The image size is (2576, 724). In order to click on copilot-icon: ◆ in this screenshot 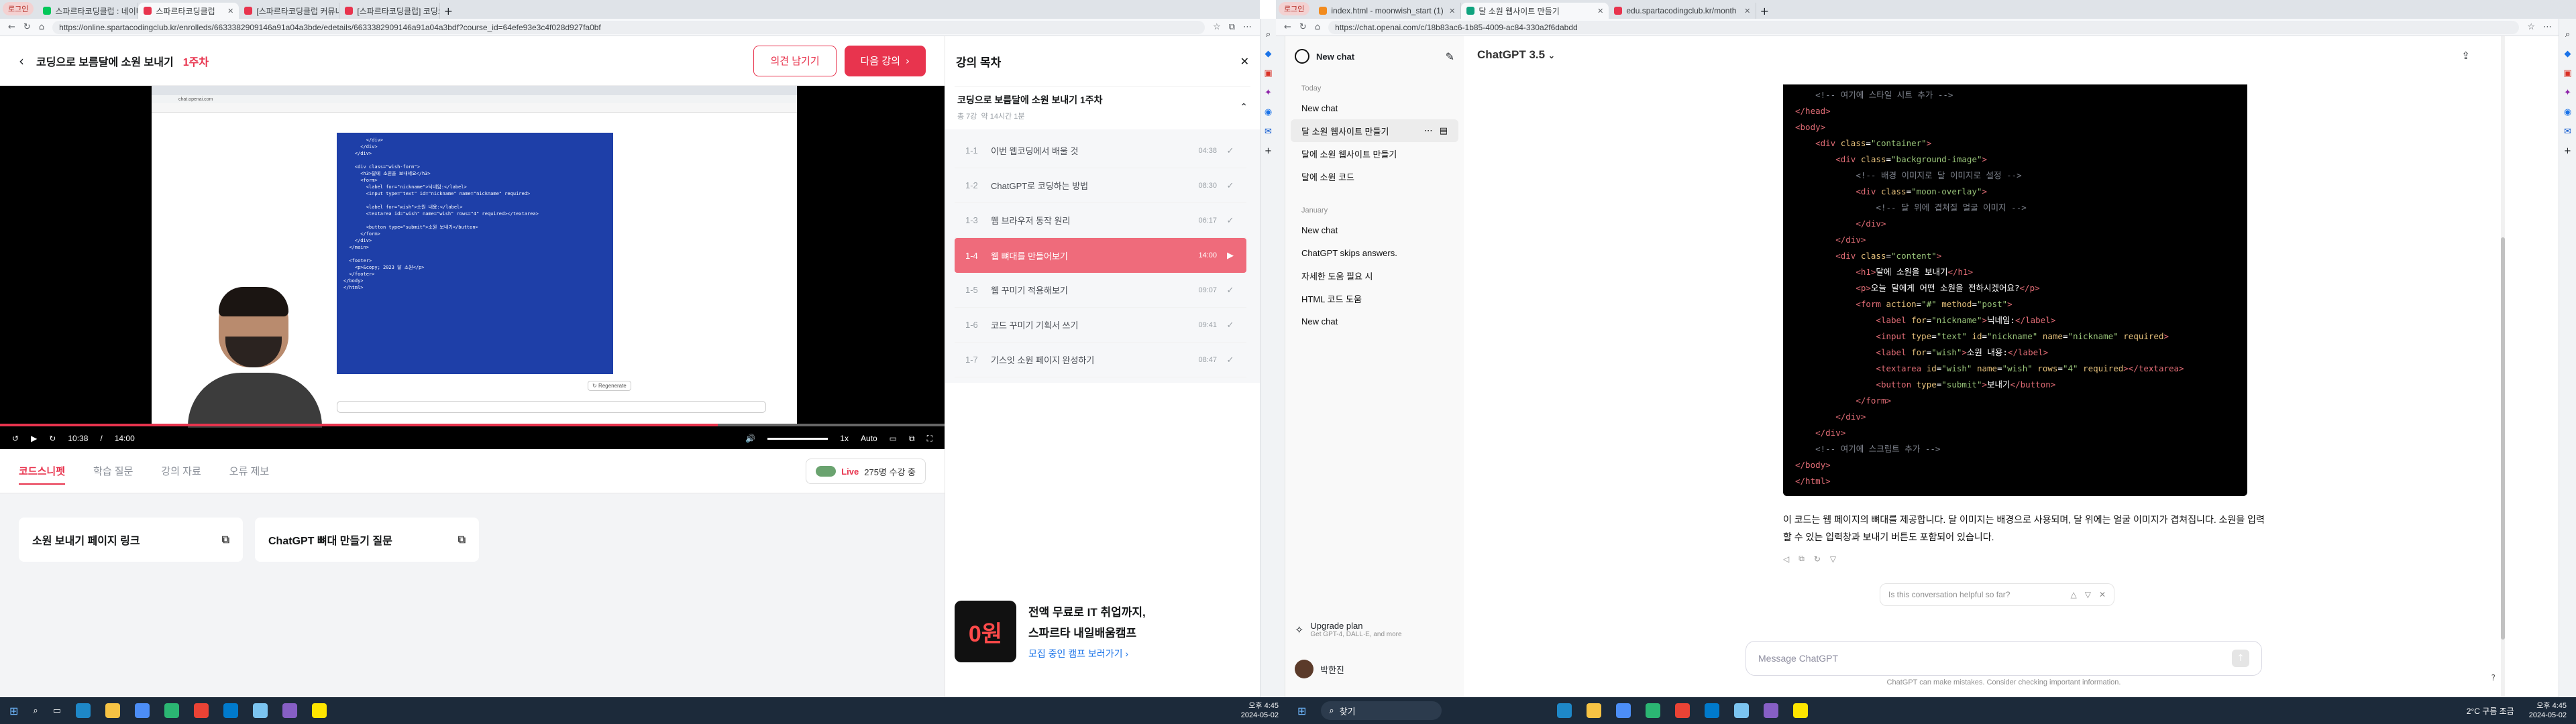, I will do `click(2568, 54)`.